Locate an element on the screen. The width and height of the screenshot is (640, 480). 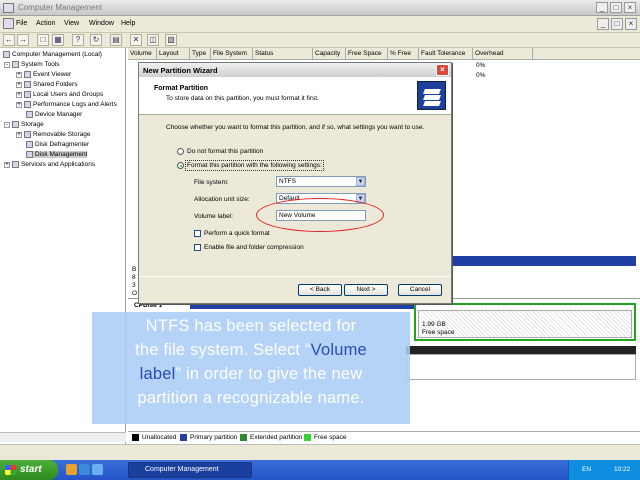
minimize-button: _ is located at coordinates (602, 7).